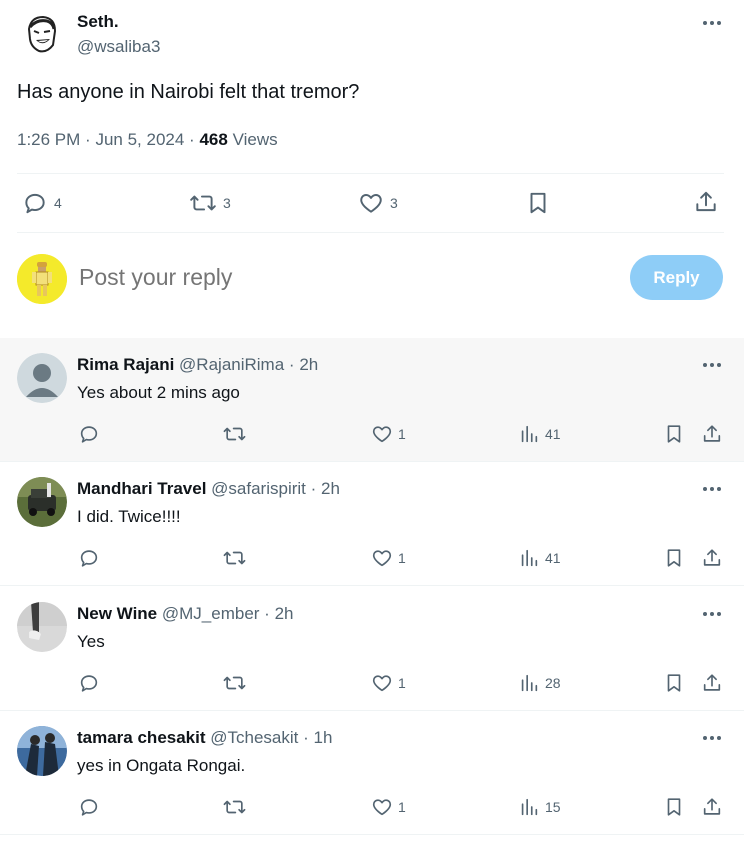  I want to click on reply-input, so click(329, 277).